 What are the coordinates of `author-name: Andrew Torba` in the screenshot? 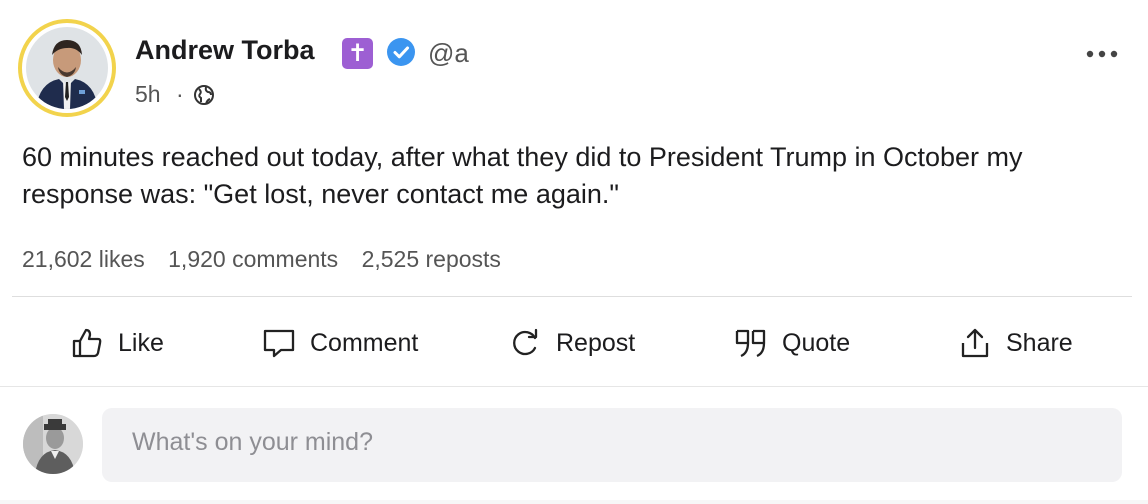 It's located at (225, 50).